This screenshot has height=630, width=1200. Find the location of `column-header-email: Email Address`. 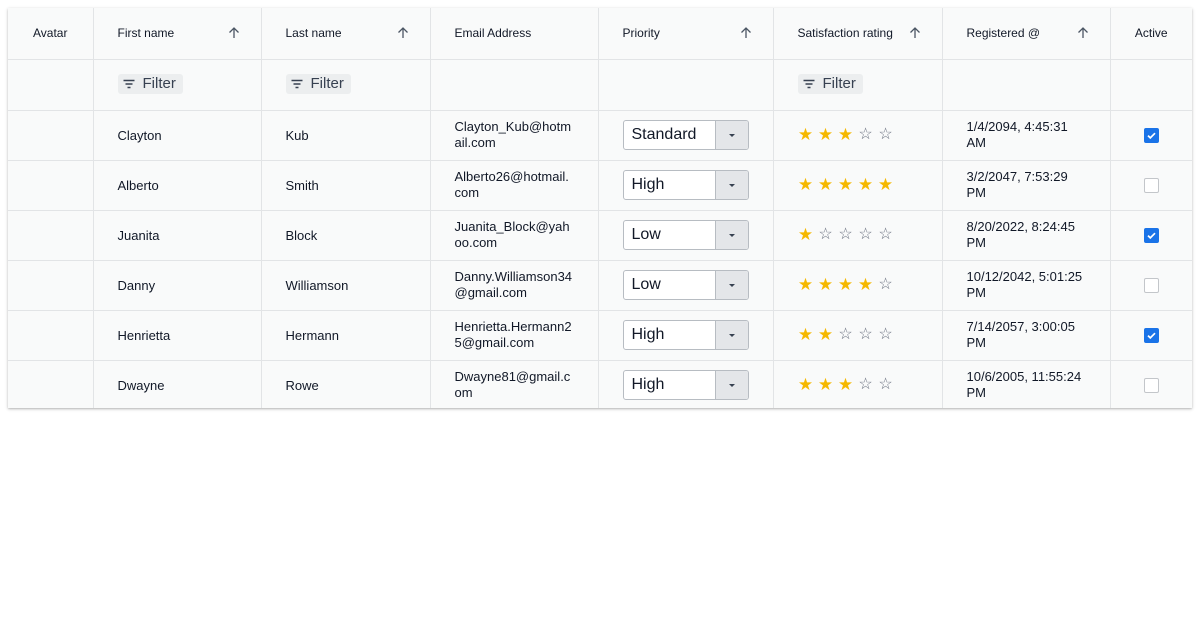

column-header-email: Email Address is located at coordinates (514, 34).